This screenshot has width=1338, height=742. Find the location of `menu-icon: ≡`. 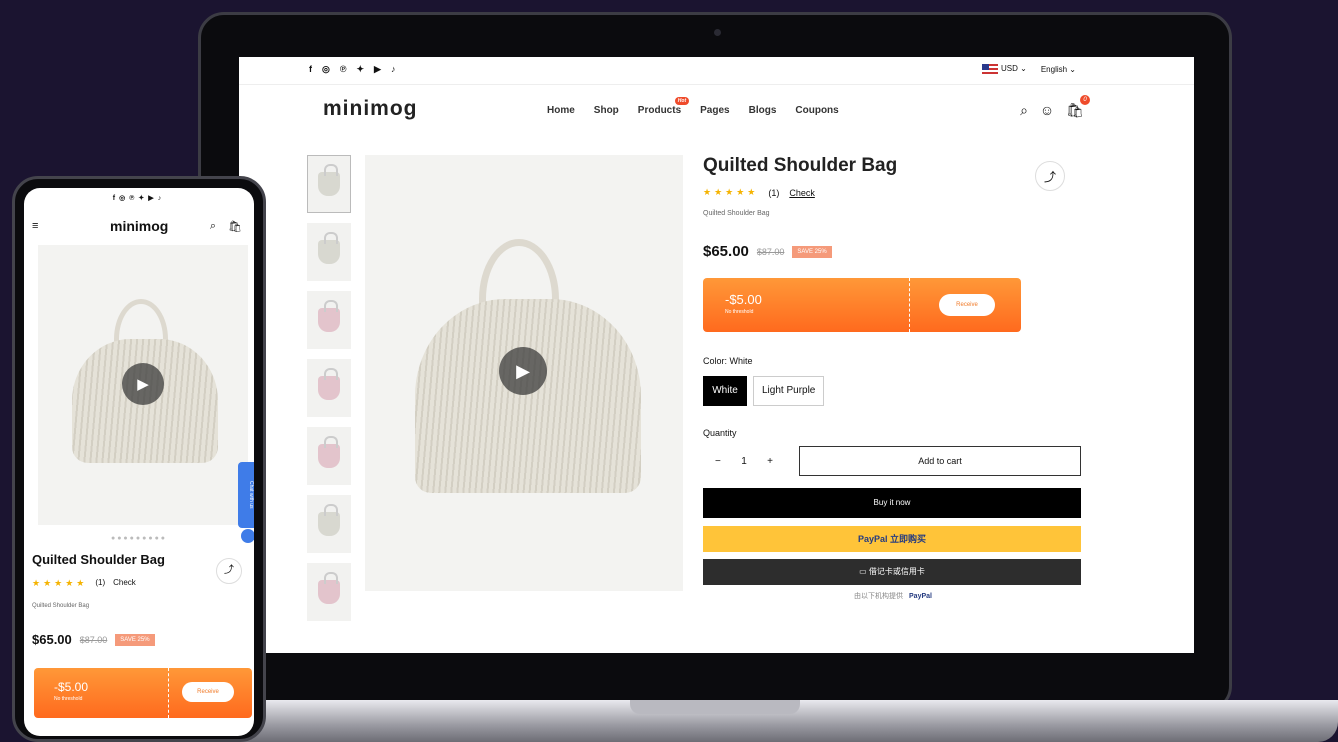

menu-icon: ≡ is located at coordinates (35, 226).